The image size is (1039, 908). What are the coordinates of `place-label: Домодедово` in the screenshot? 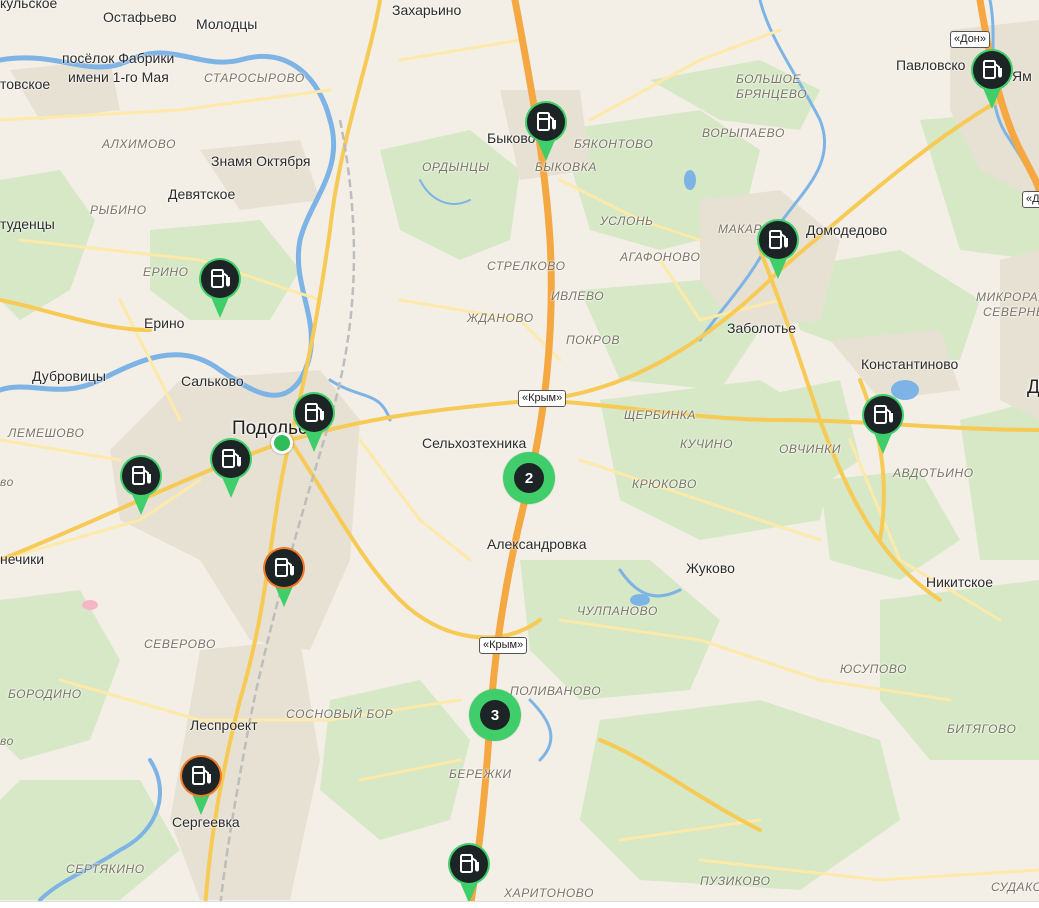 It's located at (847, 230).